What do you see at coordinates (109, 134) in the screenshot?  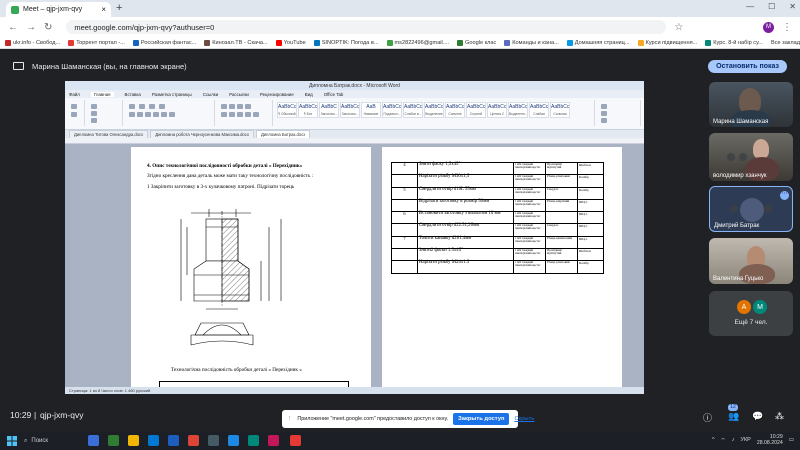 I see `document-tab: Дипломна Титова Олександра.docx` at bounding box center [109, 134].